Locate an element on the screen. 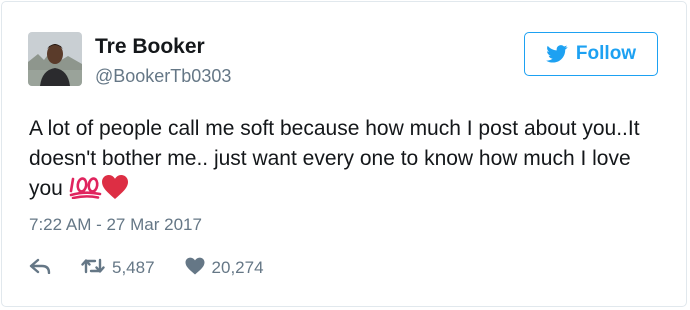 Image resolution: width=690 pixels, height=310 pixels. tweet-timestamp: 7:22 AM - 27 Mar 2017 is located at coordinates (115, 225).